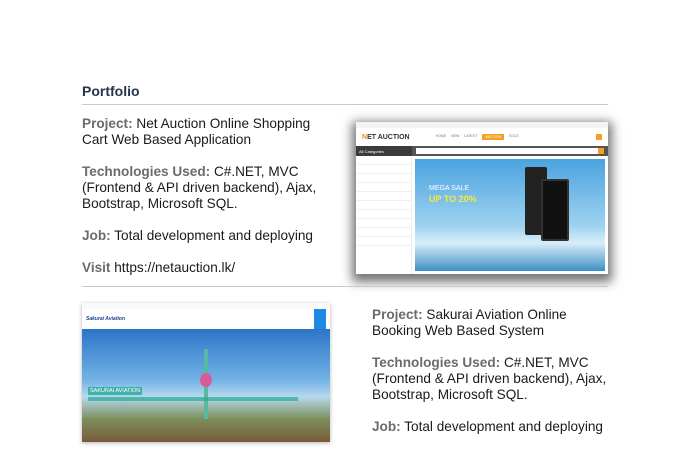  Describe the element at coordinates (453, 199) in the screenshot. I see `banner-line2: UP TO 20%` at that location.